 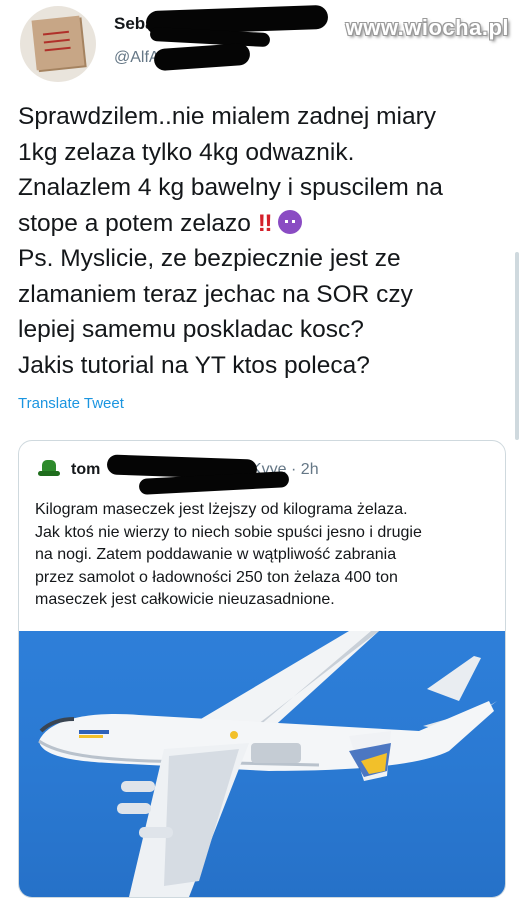 I want to click on double-exclamation-emoji: ‼, so click(x=265, y=223).